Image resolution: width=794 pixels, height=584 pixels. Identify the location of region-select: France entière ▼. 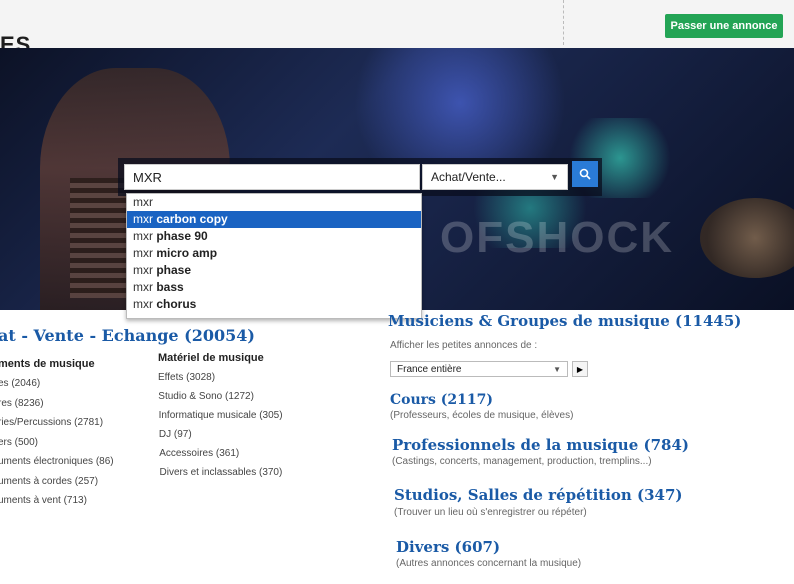
(479, 369).